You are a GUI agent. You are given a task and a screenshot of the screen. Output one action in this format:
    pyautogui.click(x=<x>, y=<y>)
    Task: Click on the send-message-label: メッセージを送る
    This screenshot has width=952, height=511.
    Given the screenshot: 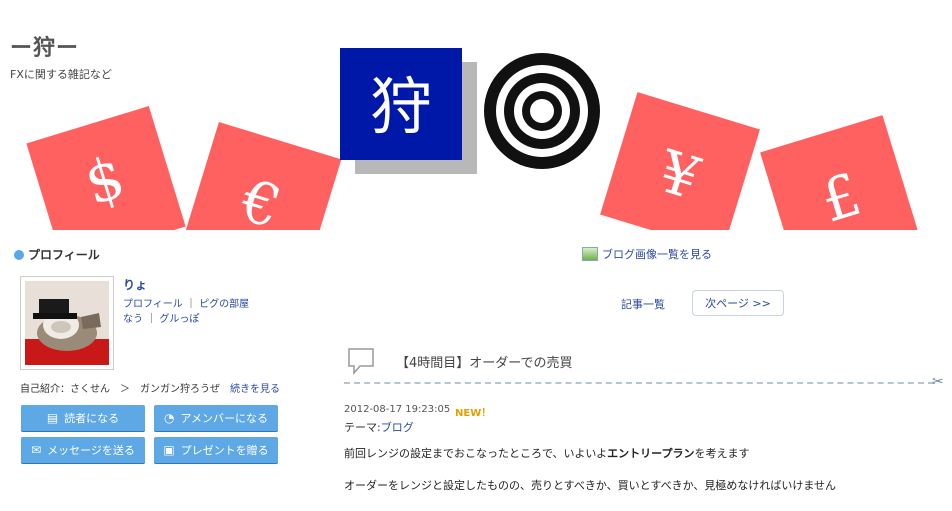 What is the action you would take?
    pyautogui.click(x=91, y=450)
    